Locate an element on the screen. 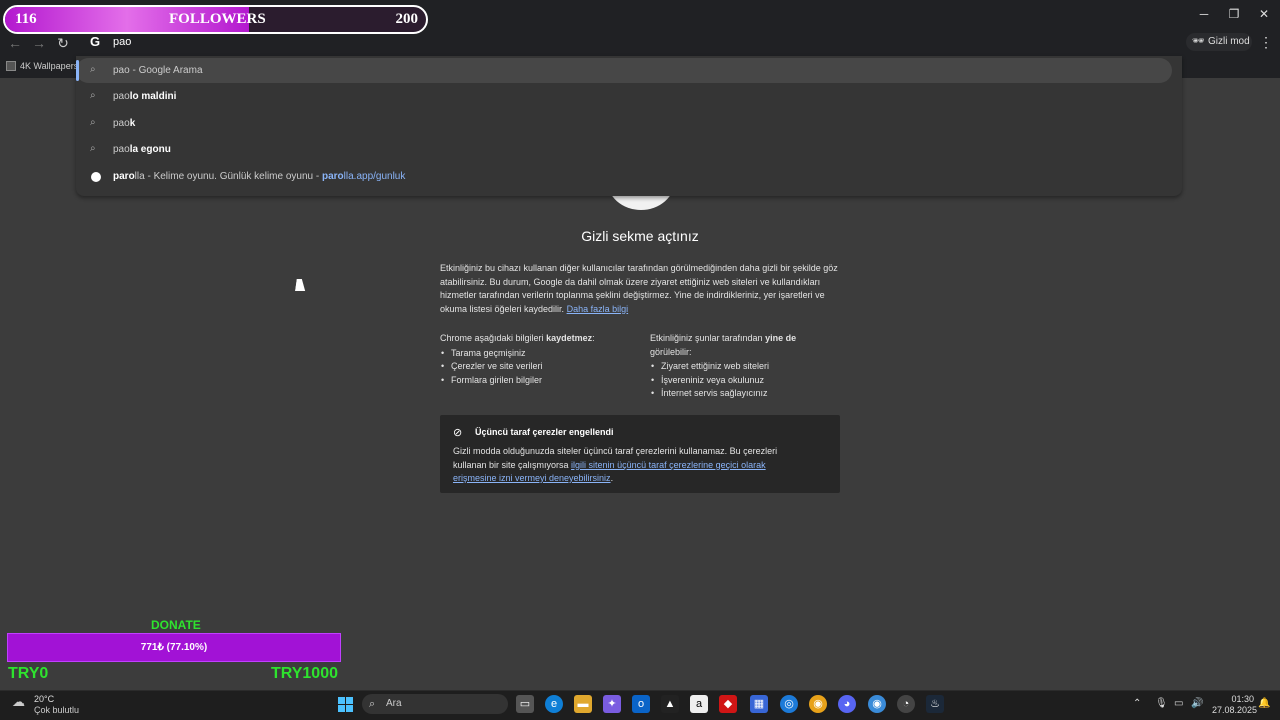 The image size is (1280, 720). clock-time: 01:30 is located at coordinates (1242, 699).